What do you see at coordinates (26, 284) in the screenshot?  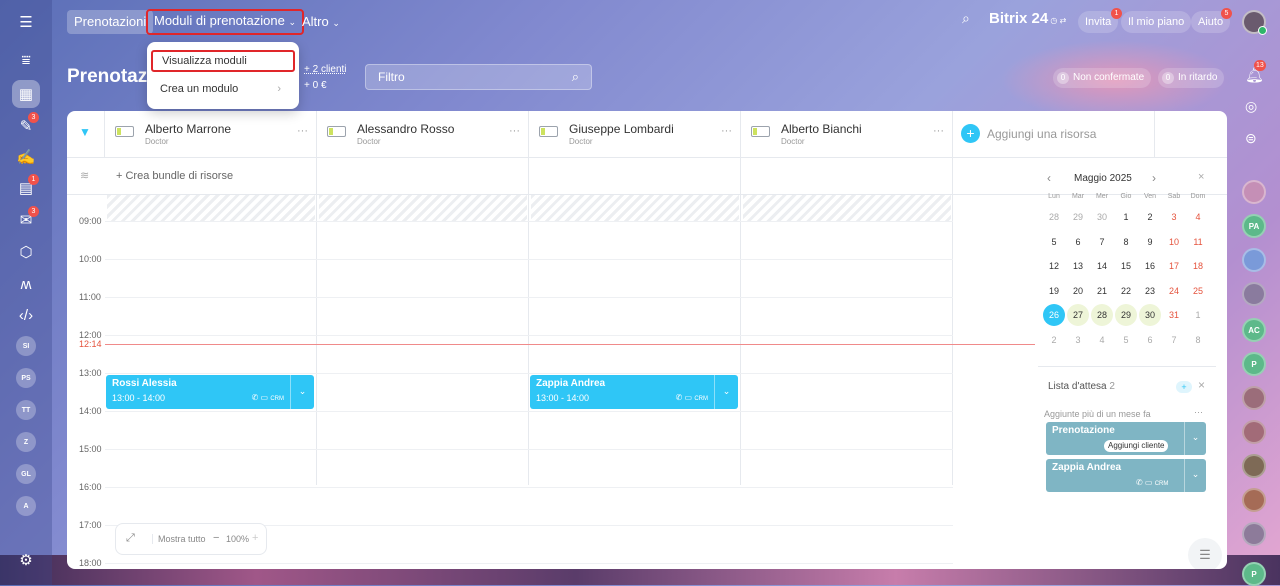 I see `market-icon: ʍ` at bounding box center [26, 284].